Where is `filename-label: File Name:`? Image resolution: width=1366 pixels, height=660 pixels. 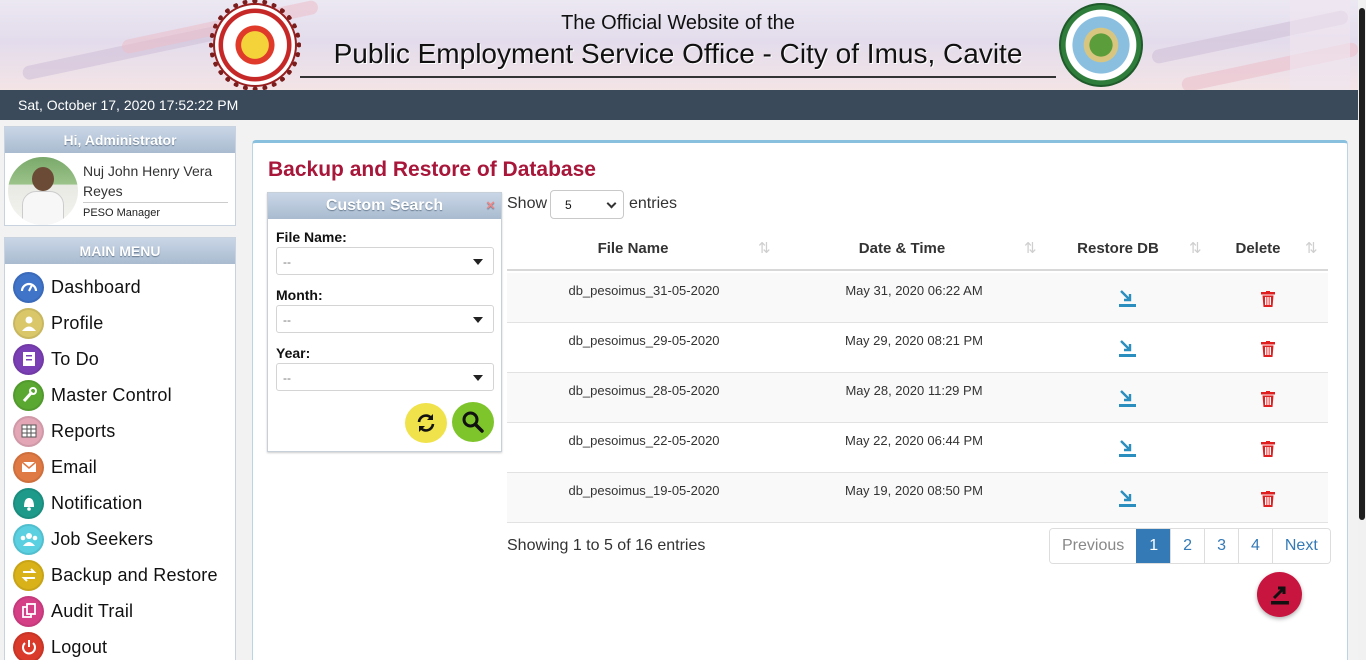
filename-label: File Name: is located at coordinates (311, 237).